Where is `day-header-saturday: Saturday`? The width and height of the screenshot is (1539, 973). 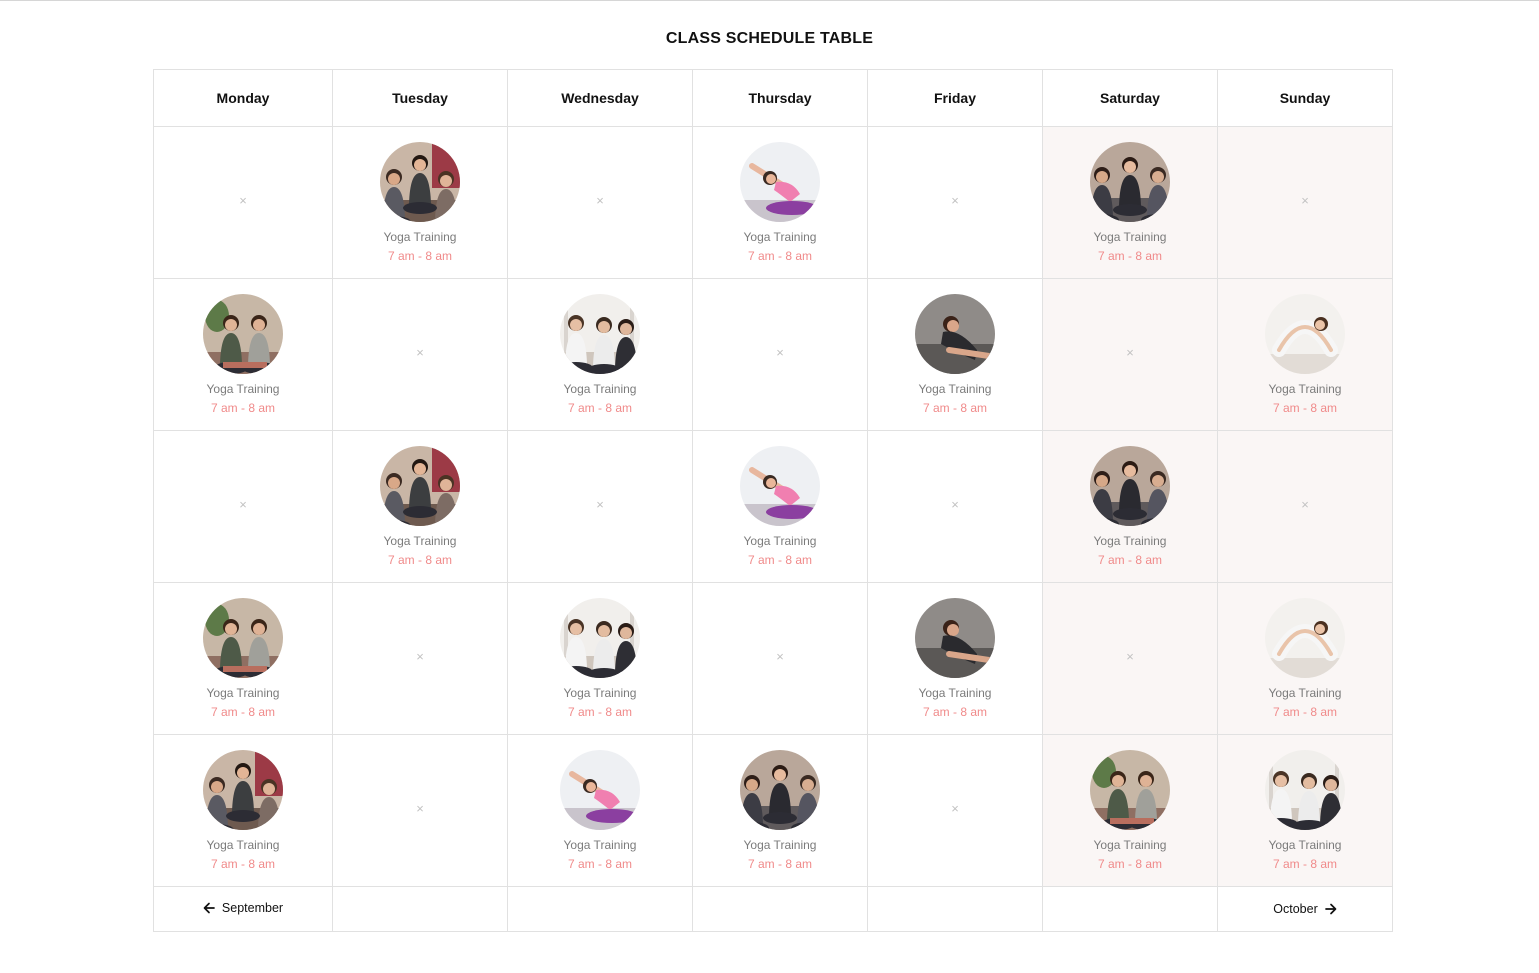 day-header-saturday: Saturday is located at coordinates (1130, 98).